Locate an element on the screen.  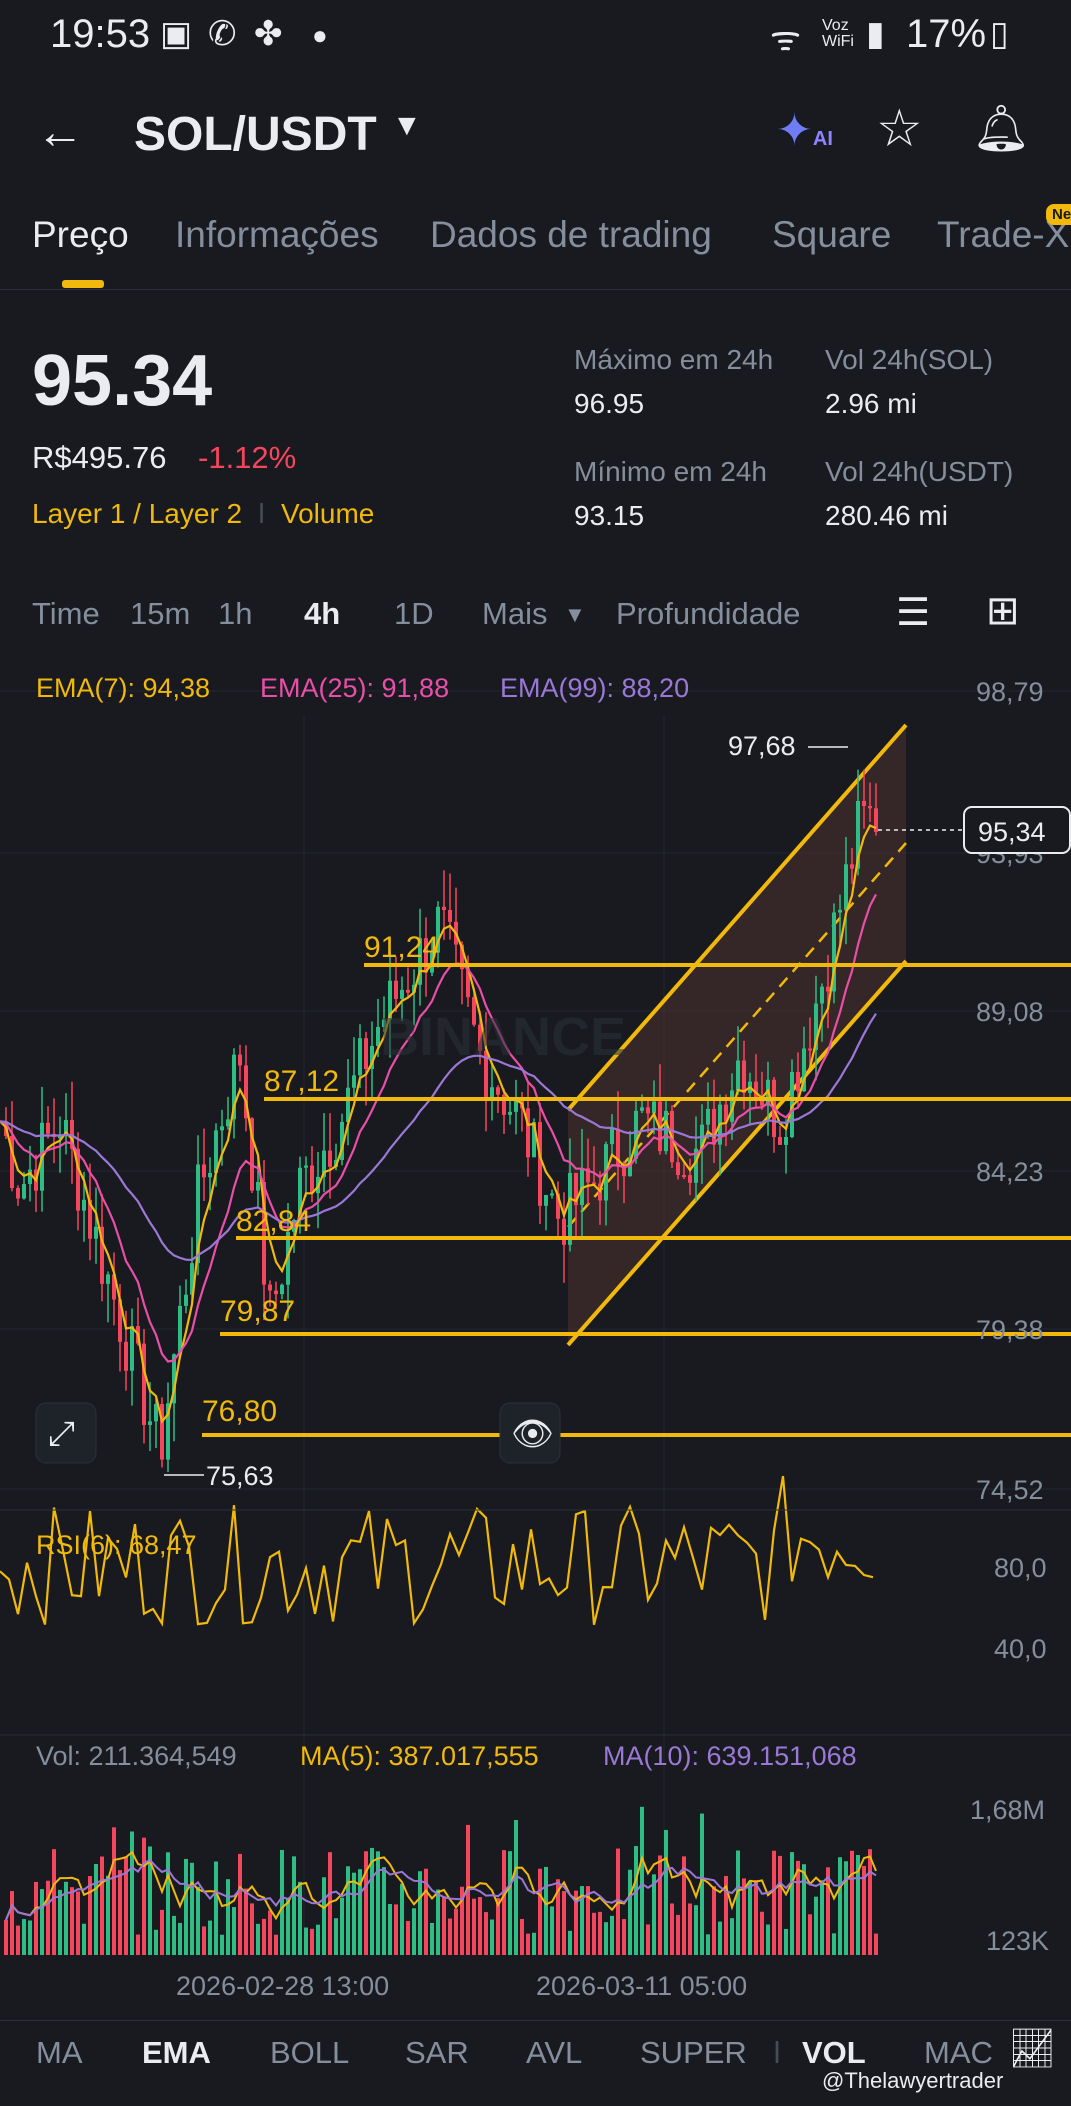
interval-time: Time is located at coordinates (66, 614).